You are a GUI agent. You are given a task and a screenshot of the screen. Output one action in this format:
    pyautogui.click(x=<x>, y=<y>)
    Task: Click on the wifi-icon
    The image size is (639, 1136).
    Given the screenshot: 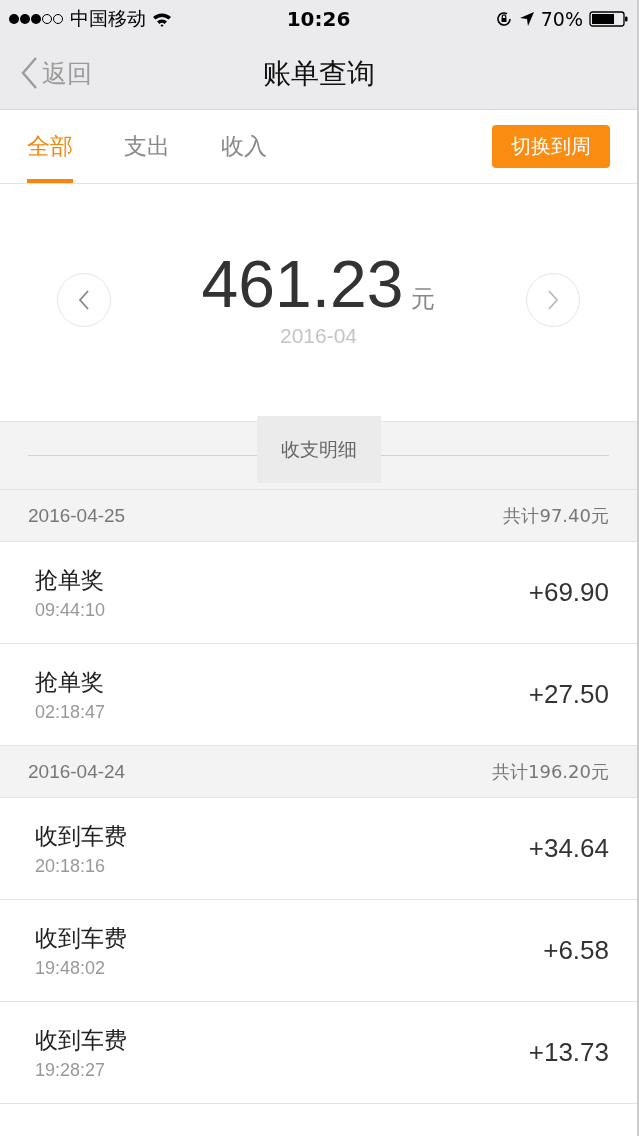 What is the action you would take?
    pyautogui.click(x=162, y=19)
    